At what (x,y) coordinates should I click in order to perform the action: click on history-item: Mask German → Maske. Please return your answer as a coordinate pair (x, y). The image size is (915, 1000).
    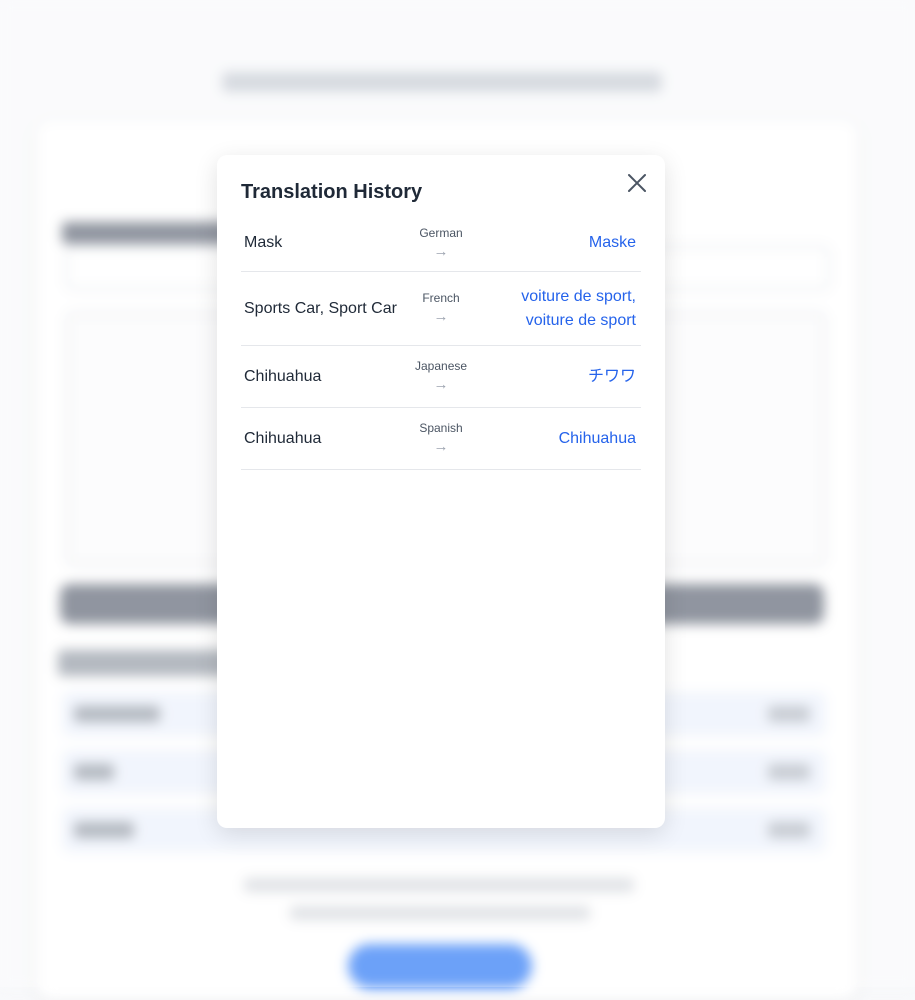
    Looking at the image, I should click on (441, 243).